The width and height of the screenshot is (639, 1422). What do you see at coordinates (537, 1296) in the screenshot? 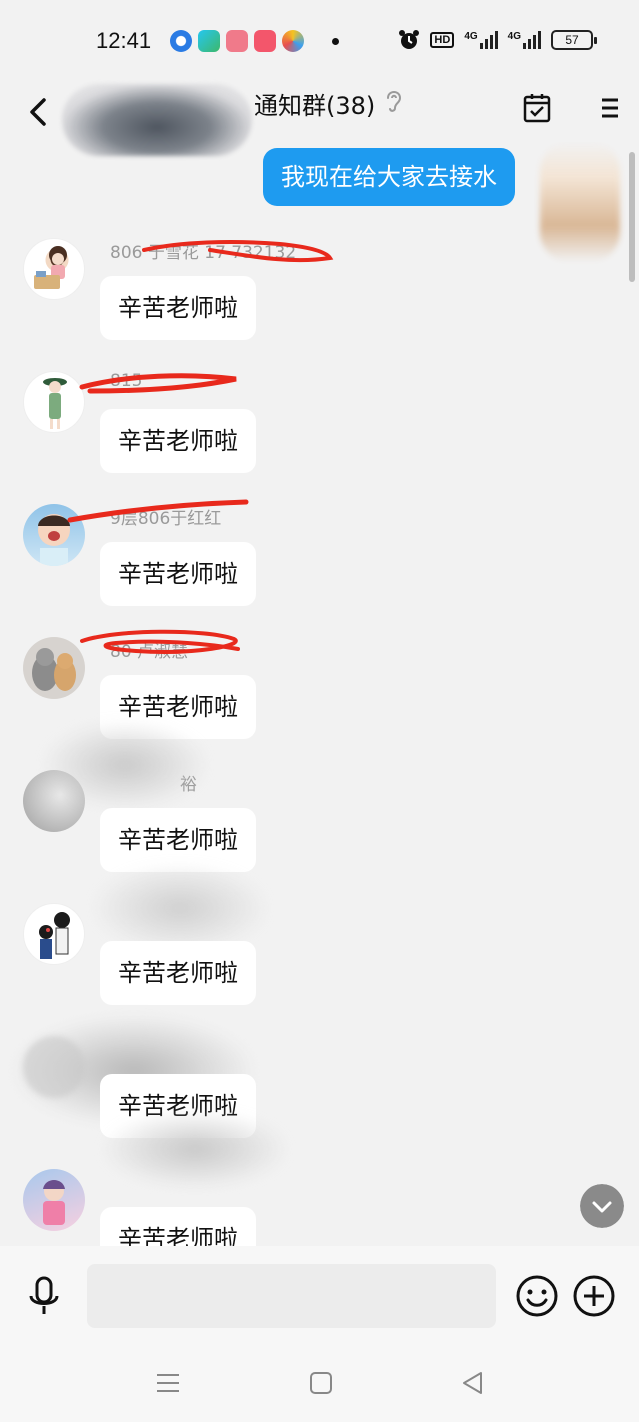
I see `emoji-icon` at bounding box center [537, 1296].